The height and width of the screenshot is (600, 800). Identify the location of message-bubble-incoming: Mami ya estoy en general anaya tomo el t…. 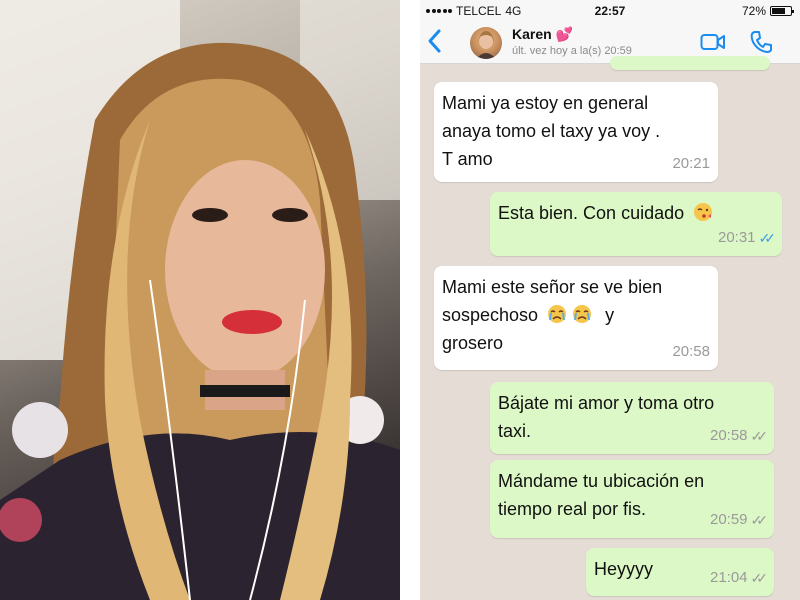
(576, 132).